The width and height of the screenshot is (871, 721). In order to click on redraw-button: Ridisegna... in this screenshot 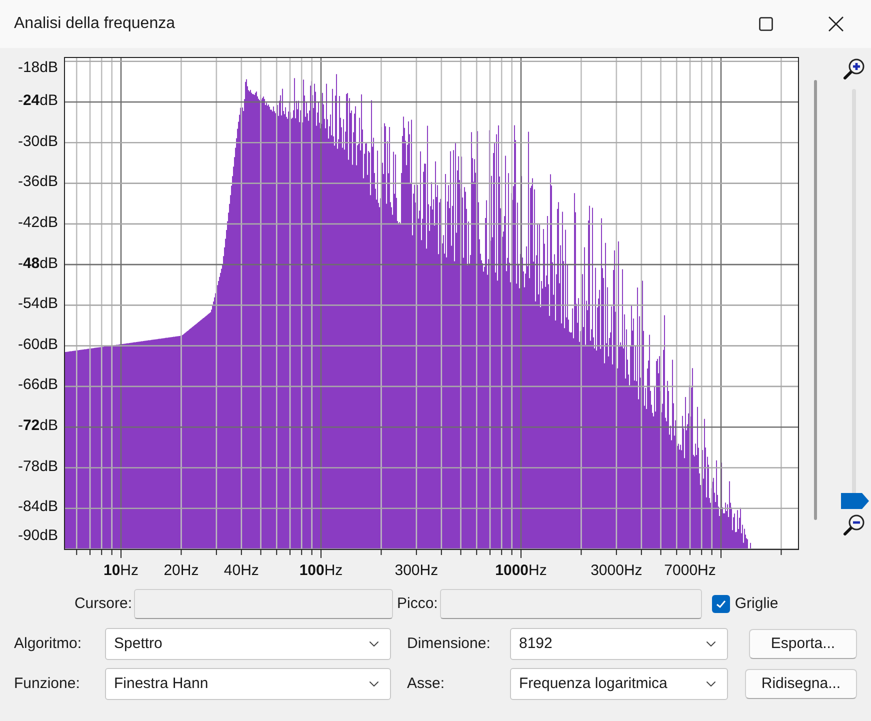, I will do `click(801, 684)`.